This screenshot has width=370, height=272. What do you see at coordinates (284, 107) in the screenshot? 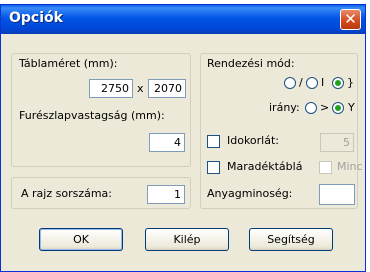
I see `direction-label: irány:` at bounding box center [284, 107].